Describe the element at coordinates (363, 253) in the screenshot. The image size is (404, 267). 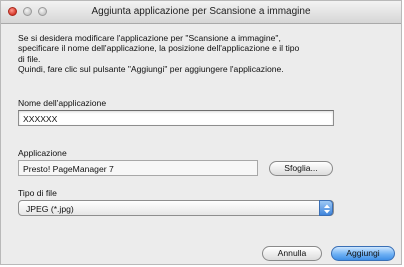
I see `add-button: Aggiungi` at that location.